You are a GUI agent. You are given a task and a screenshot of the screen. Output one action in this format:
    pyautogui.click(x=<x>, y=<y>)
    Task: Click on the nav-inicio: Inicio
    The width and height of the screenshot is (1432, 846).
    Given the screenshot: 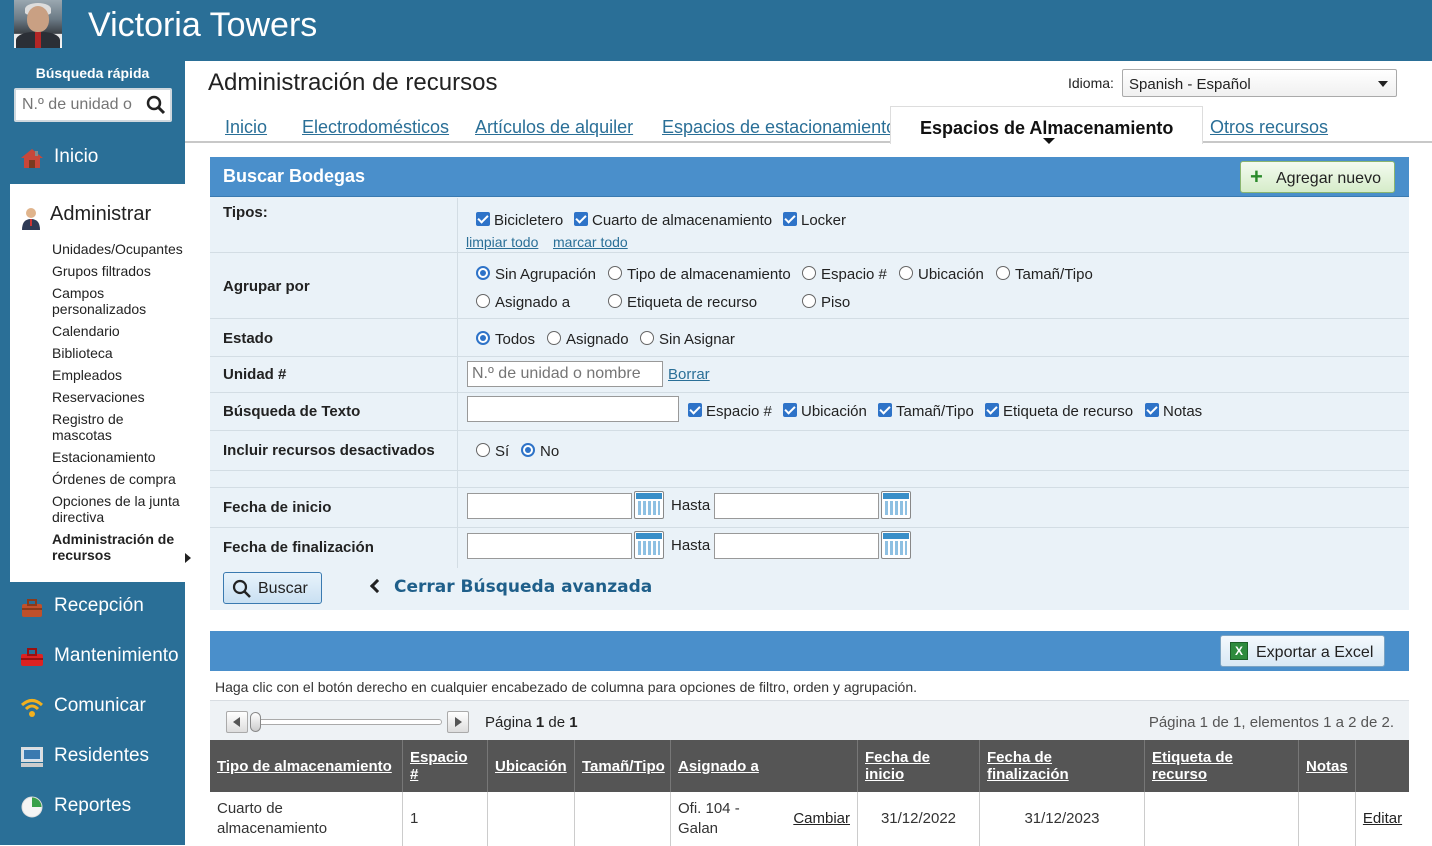 What is the action you would take?
    pyautogui.click(x=92, y=158)
    